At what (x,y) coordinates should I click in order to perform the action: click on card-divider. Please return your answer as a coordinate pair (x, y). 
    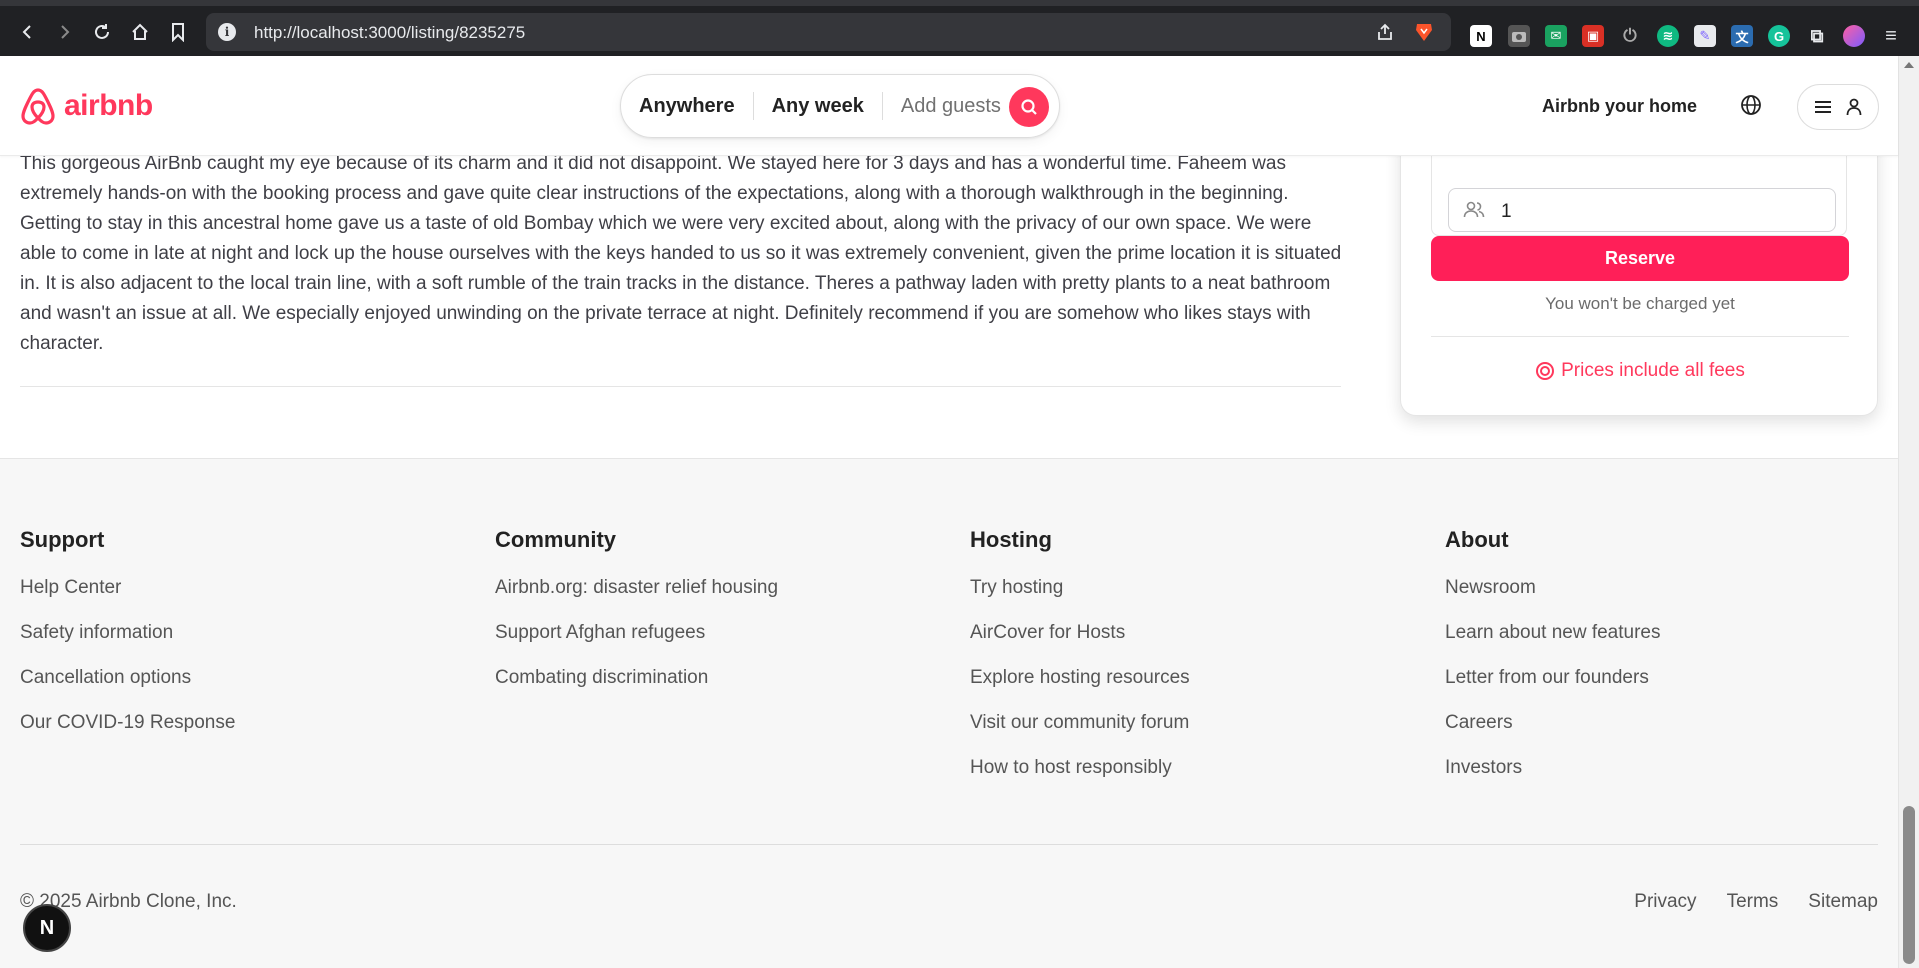
    Looking at the image, I should click on (1640, 336).